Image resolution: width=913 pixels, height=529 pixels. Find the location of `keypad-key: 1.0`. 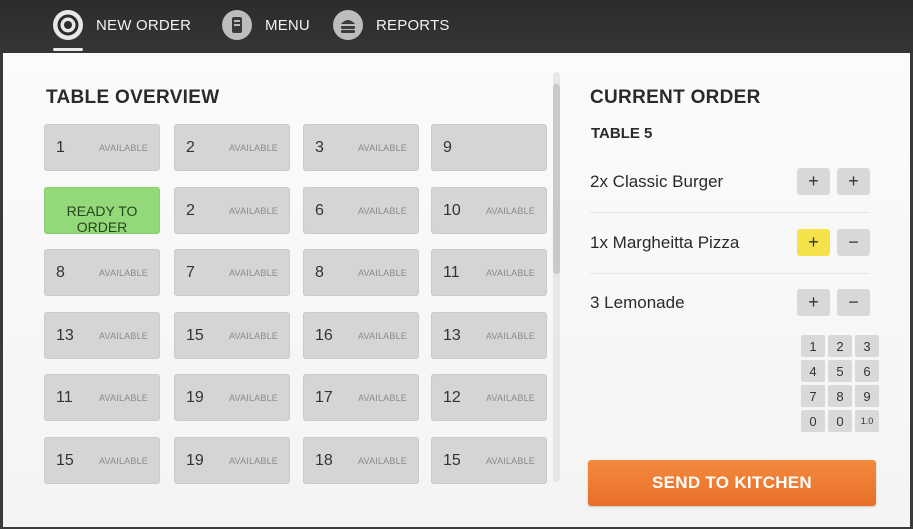

keypad-key: 1.0 is located at coordinates (867, 421).